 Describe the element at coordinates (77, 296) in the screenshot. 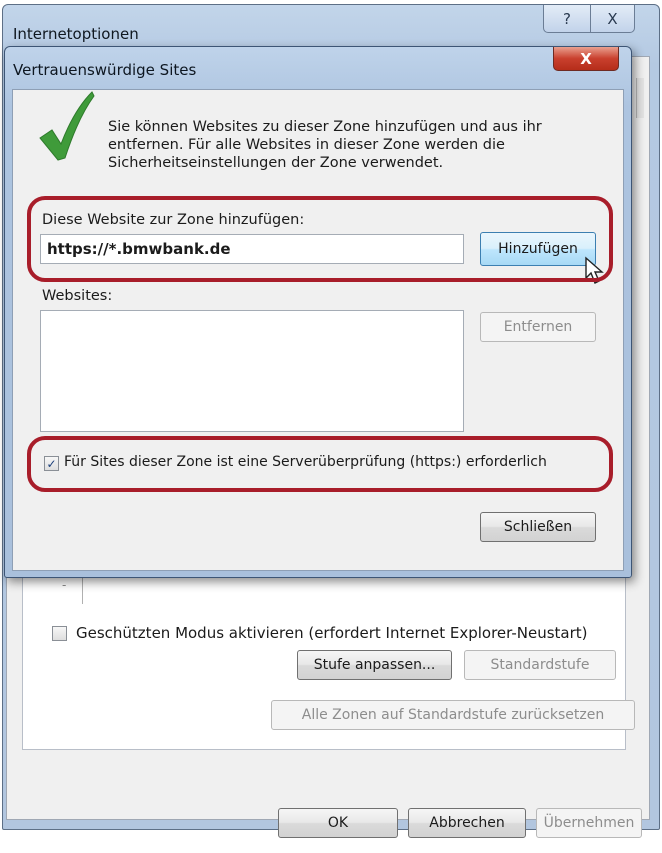

I see `websites-label: Websites:` at that location.